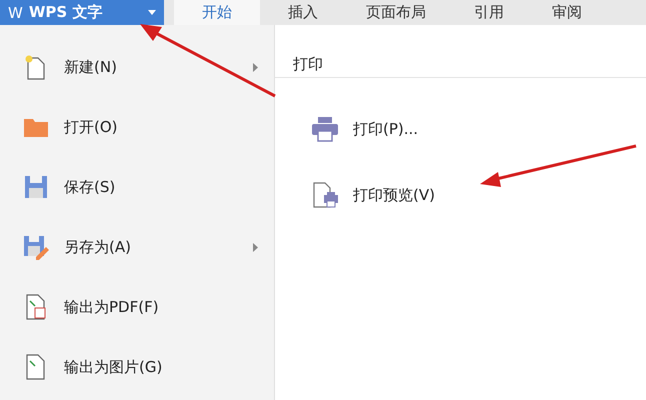  What do you see at coordinates (114, 367) in the screenshot?
I see `menu-item-label: 输出为图片(G)` at bounding box center [114, 367].